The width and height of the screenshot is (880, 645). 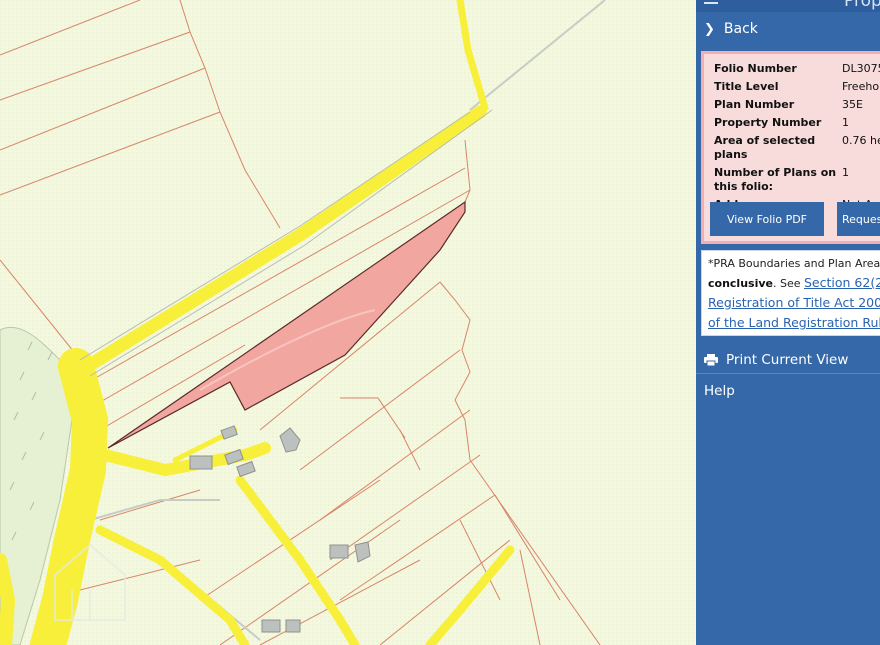 I want to click on row-value: 0.76 hec, so click(x=861, y=140).